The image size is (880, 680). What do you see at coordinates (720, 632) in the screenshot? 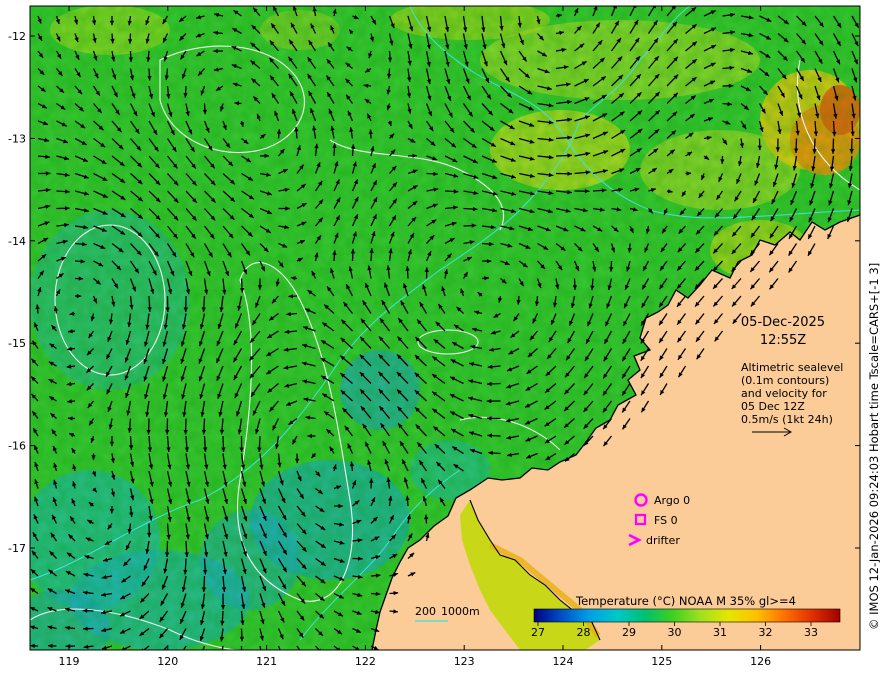
I see `colorbar-tick-label: 31` at bounding box center [720, 632].